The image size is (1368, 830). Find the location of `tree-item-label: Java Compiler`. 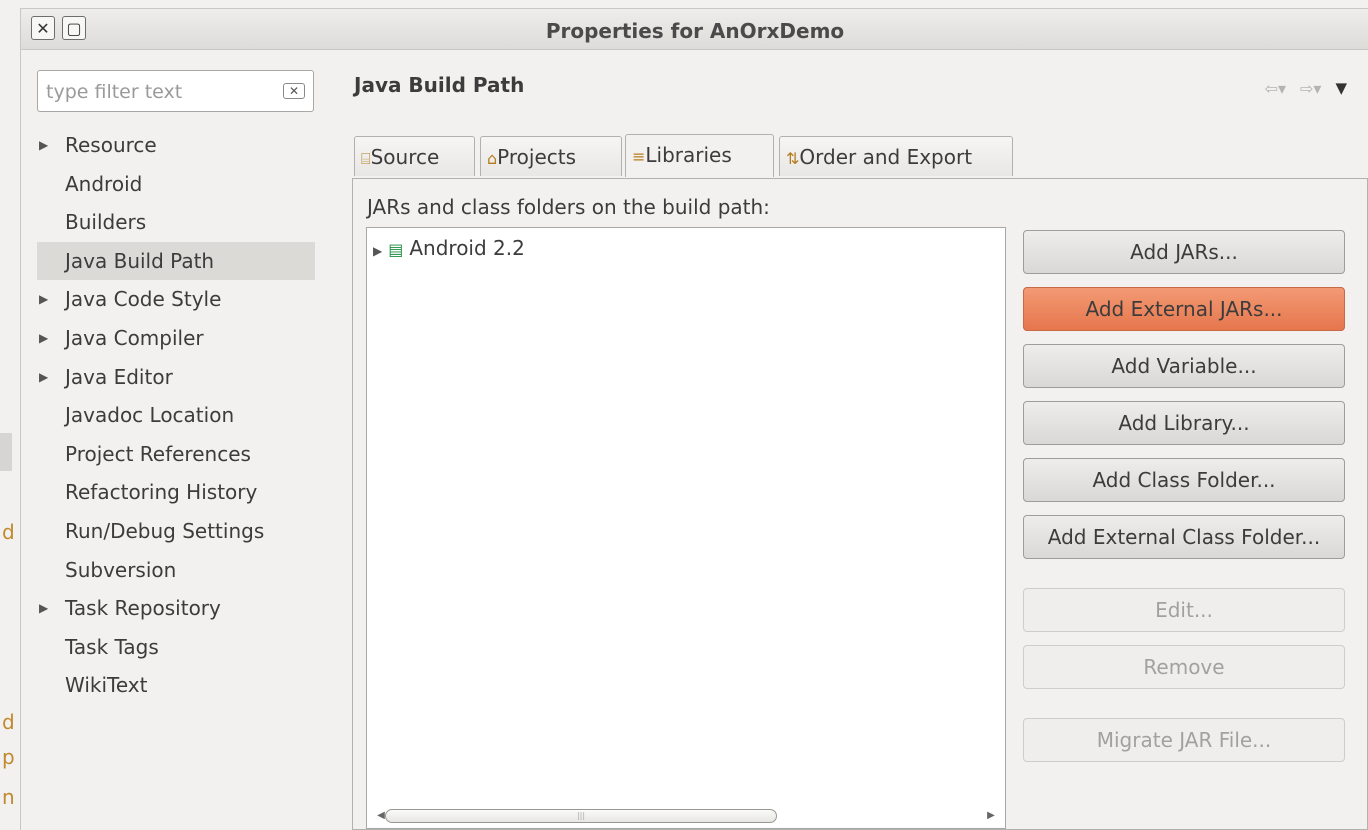

tree-item-label: Java Compiler is located at coordinates (134, 337).